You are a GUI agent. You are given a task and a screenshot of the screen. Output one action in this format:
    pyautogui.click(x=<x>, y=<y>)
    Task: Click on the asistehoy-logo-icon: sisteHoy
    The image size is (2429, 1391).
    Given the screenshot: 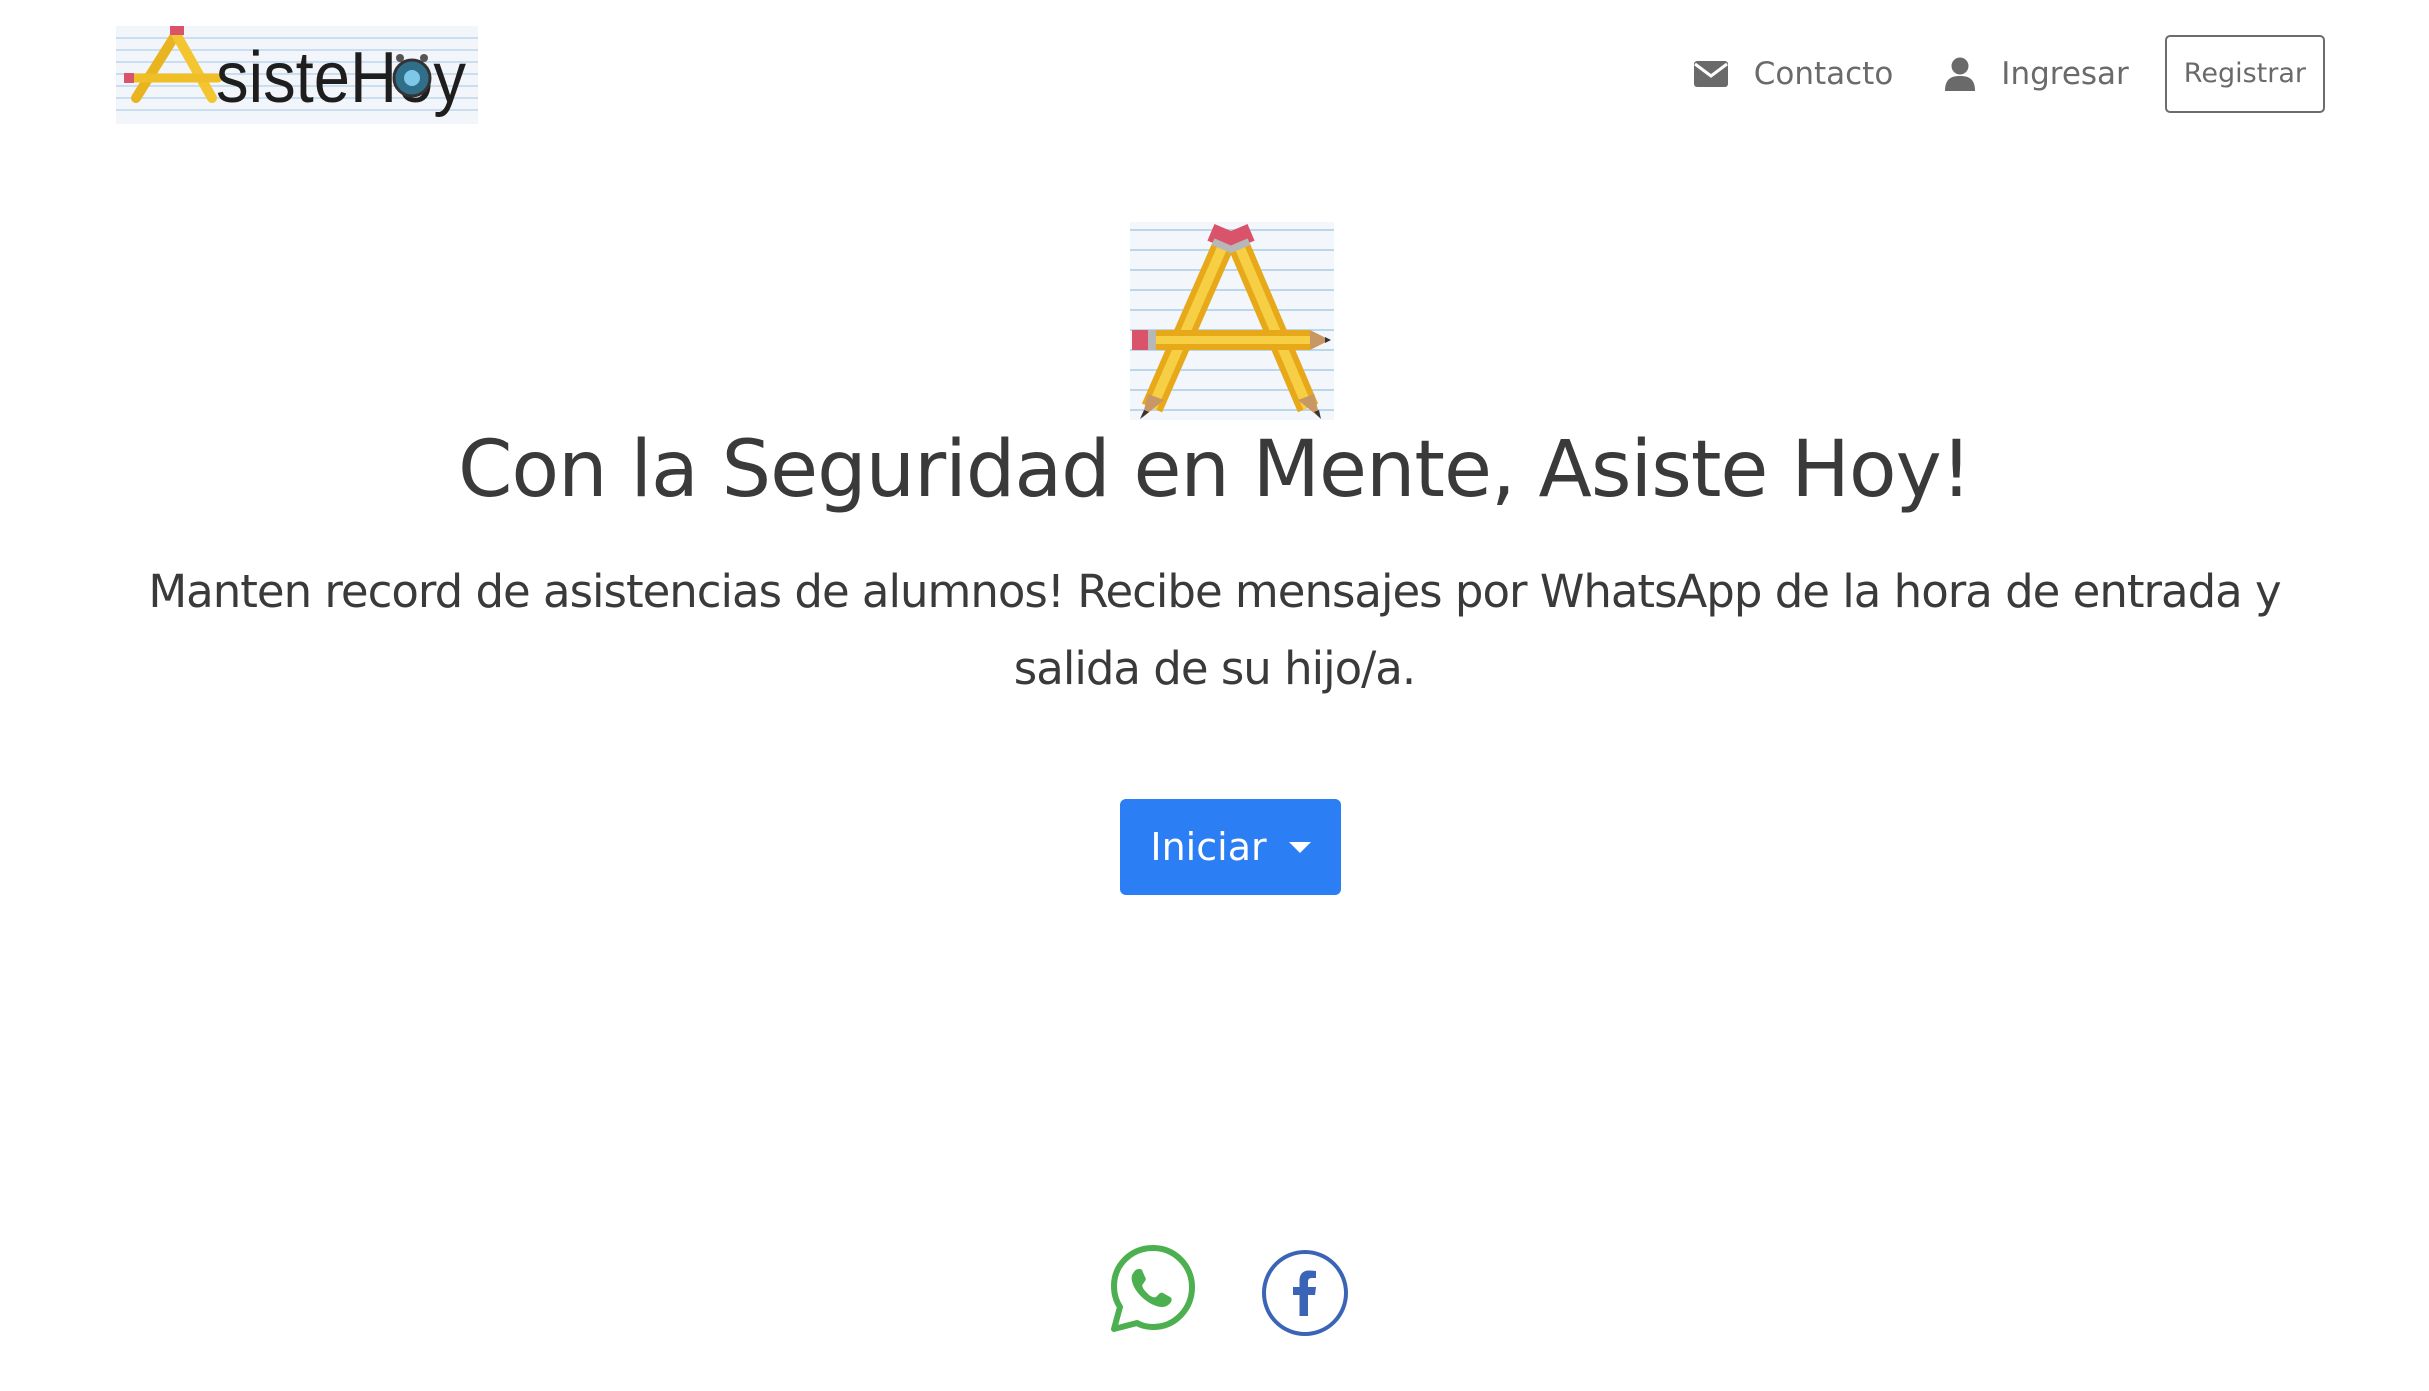 What is the action you would take?
    pyautogui.click(x=297, y=75)
    